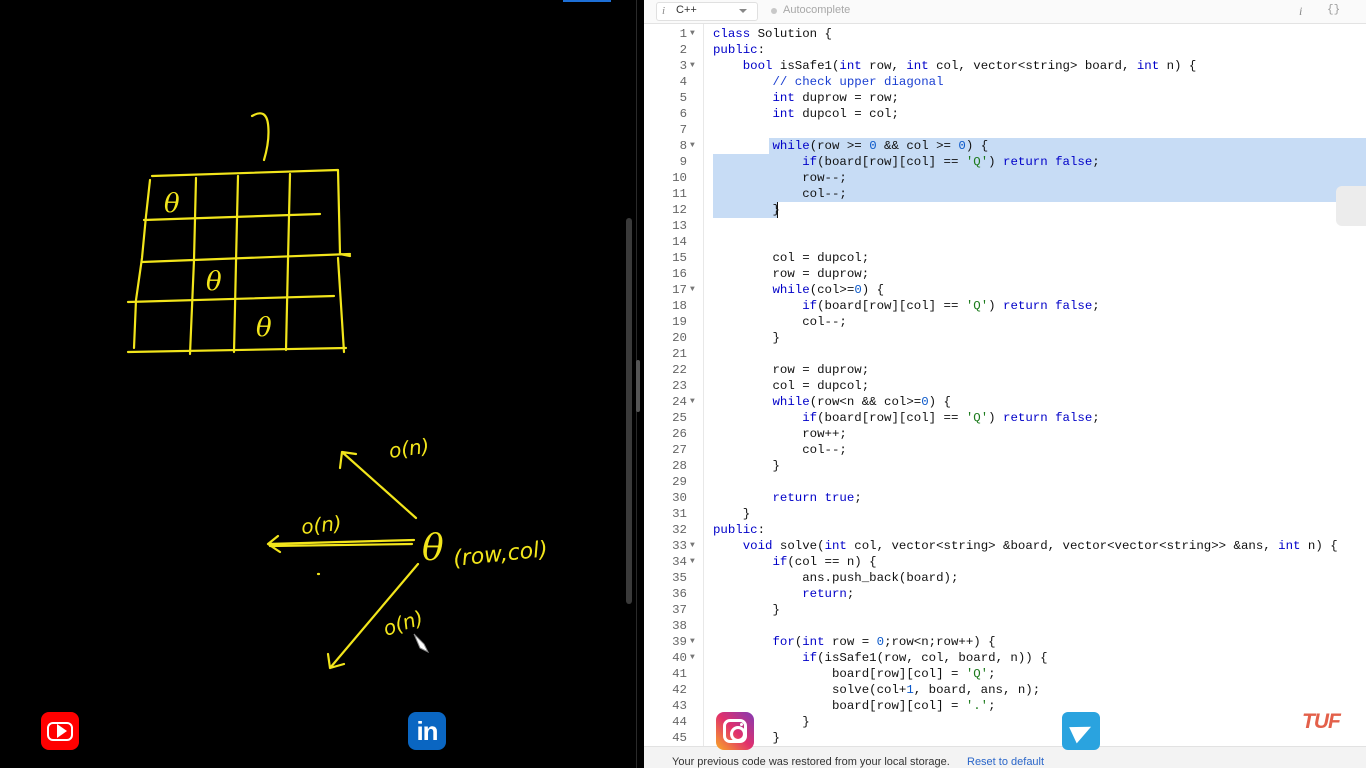  What do you see at coordinates (1005, 674) in the screenshot?
I see `code-line: 41 board[row][col] = 'Q';` at bounding box center [1005, 674].